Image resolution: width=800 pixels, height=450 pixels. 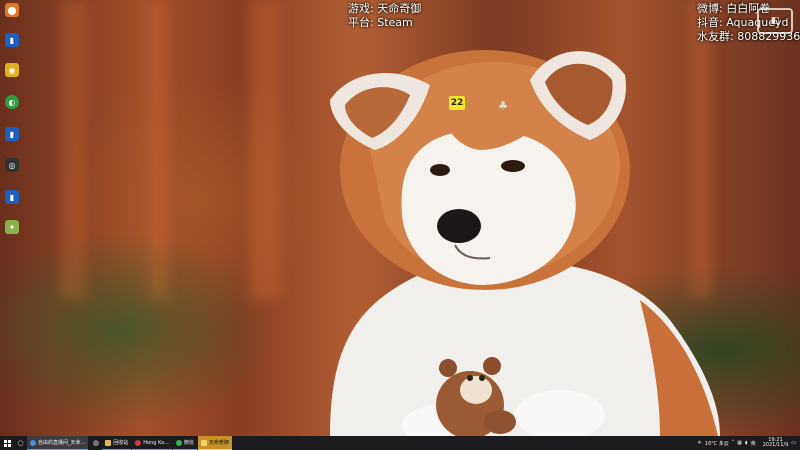 I want to click on game-icon, so click(x=203, y=442).